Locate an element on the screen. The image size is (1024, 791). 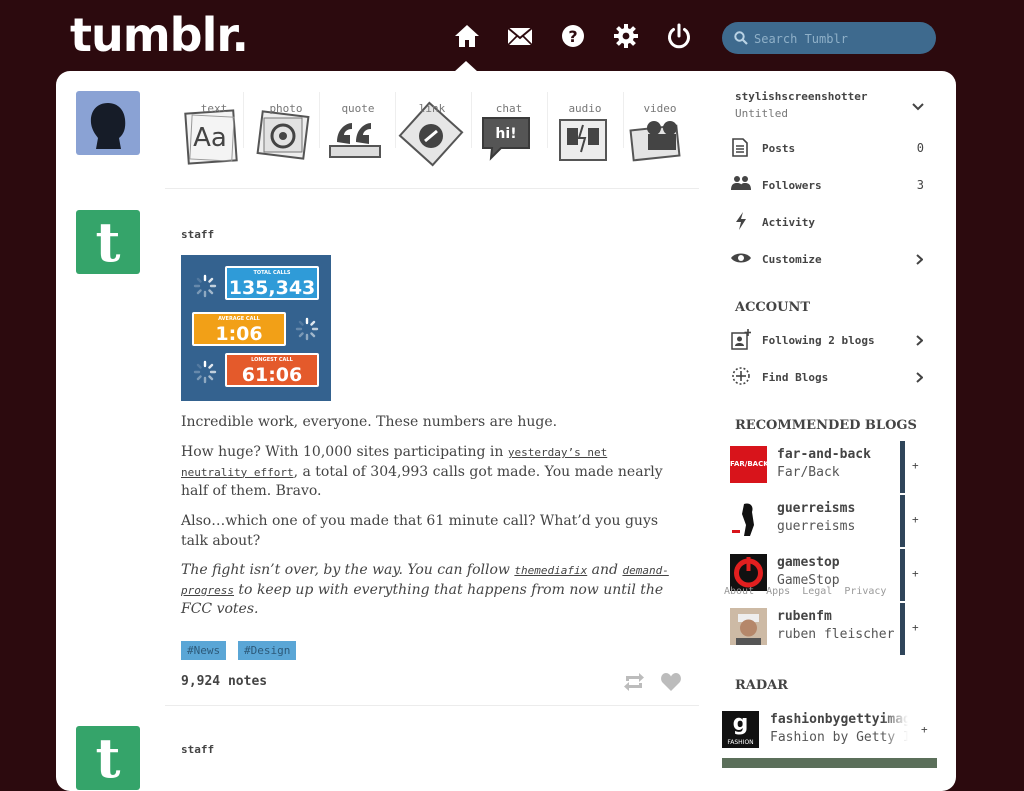
post-type-photo: photo is located at coordinates (286, 131).